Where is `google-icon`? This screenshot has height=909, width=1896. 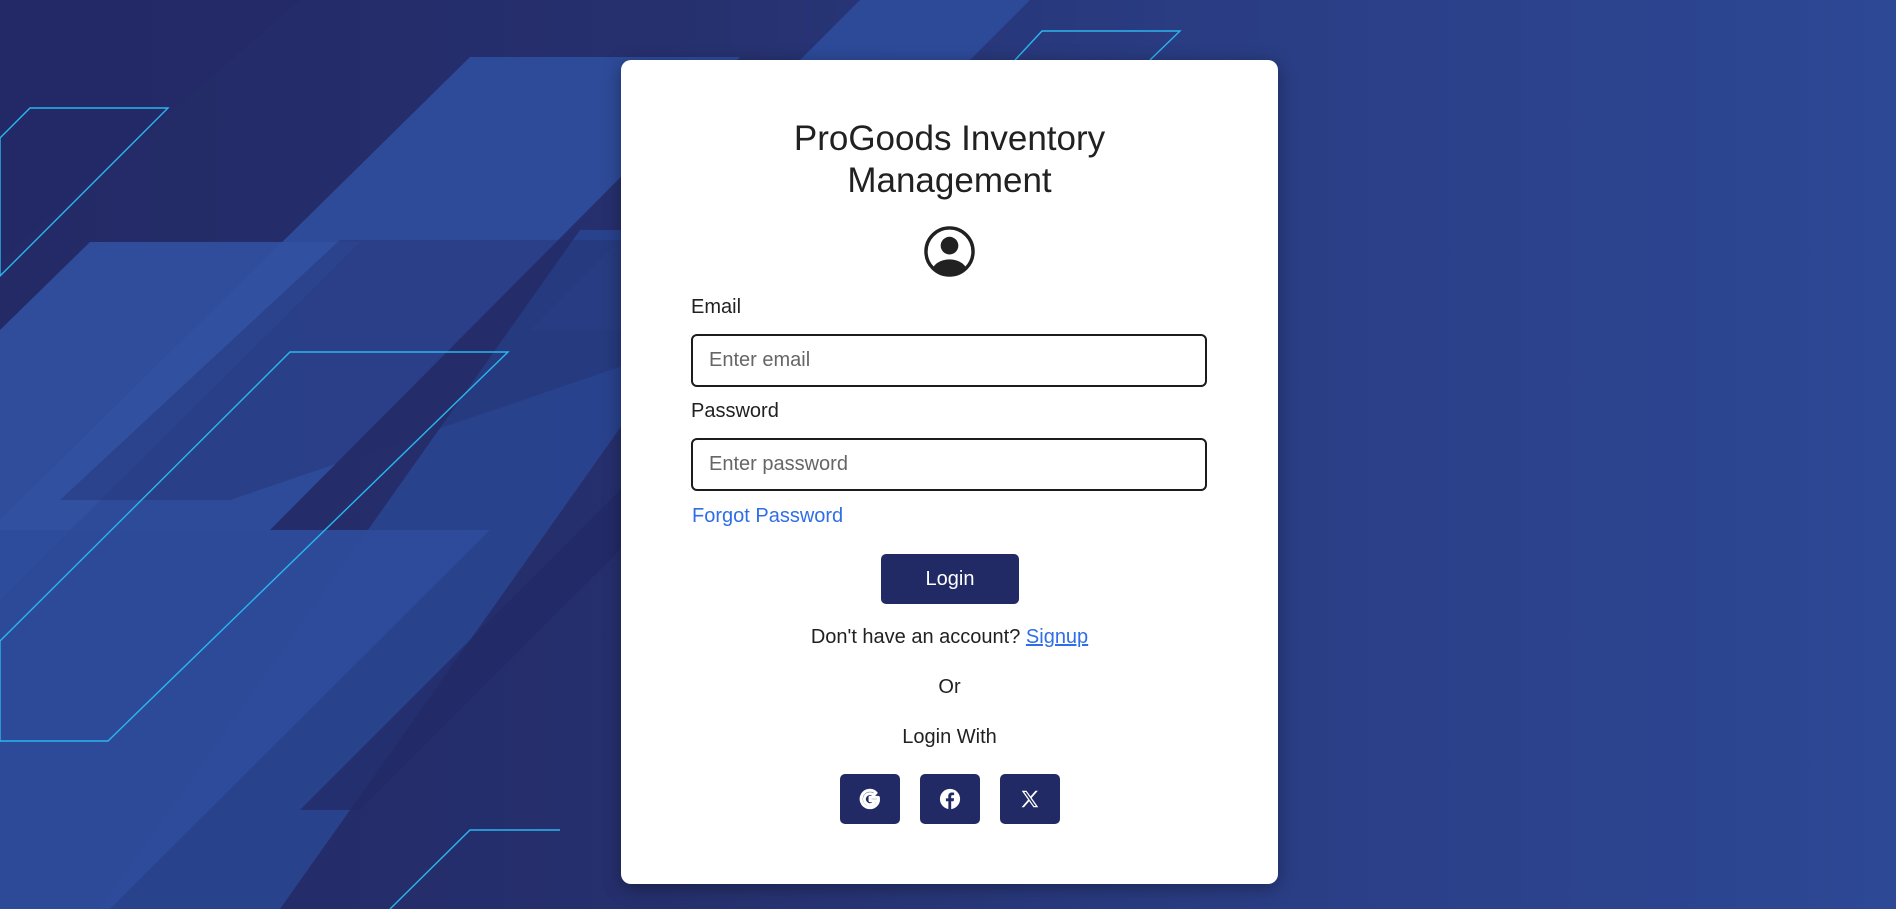
google-icon is located at coordinates (869, 799).